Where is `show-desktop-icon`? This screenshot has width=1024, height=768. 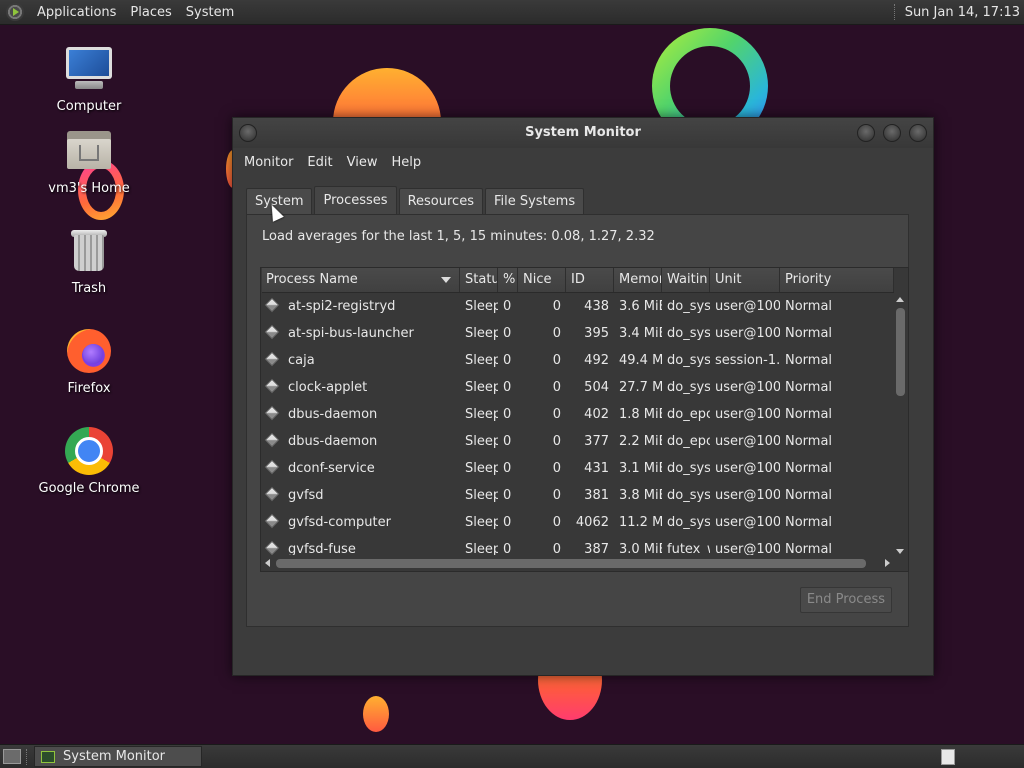
show-desktop-icon is located at coordinates (12, 756).